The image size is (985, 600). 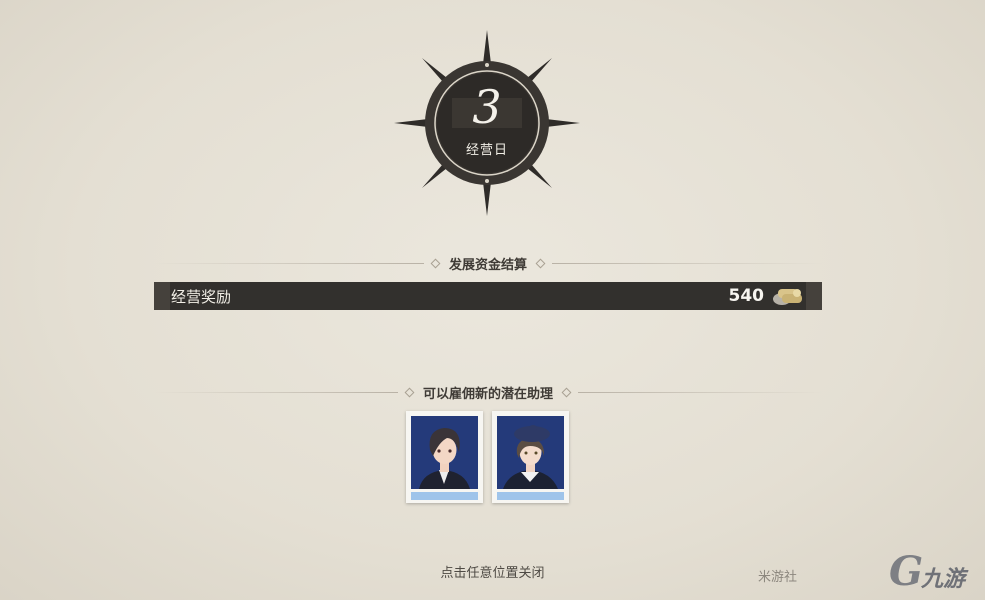 I want to click on reward-bar: 经营奖励 540, so click(x=488, y=296).